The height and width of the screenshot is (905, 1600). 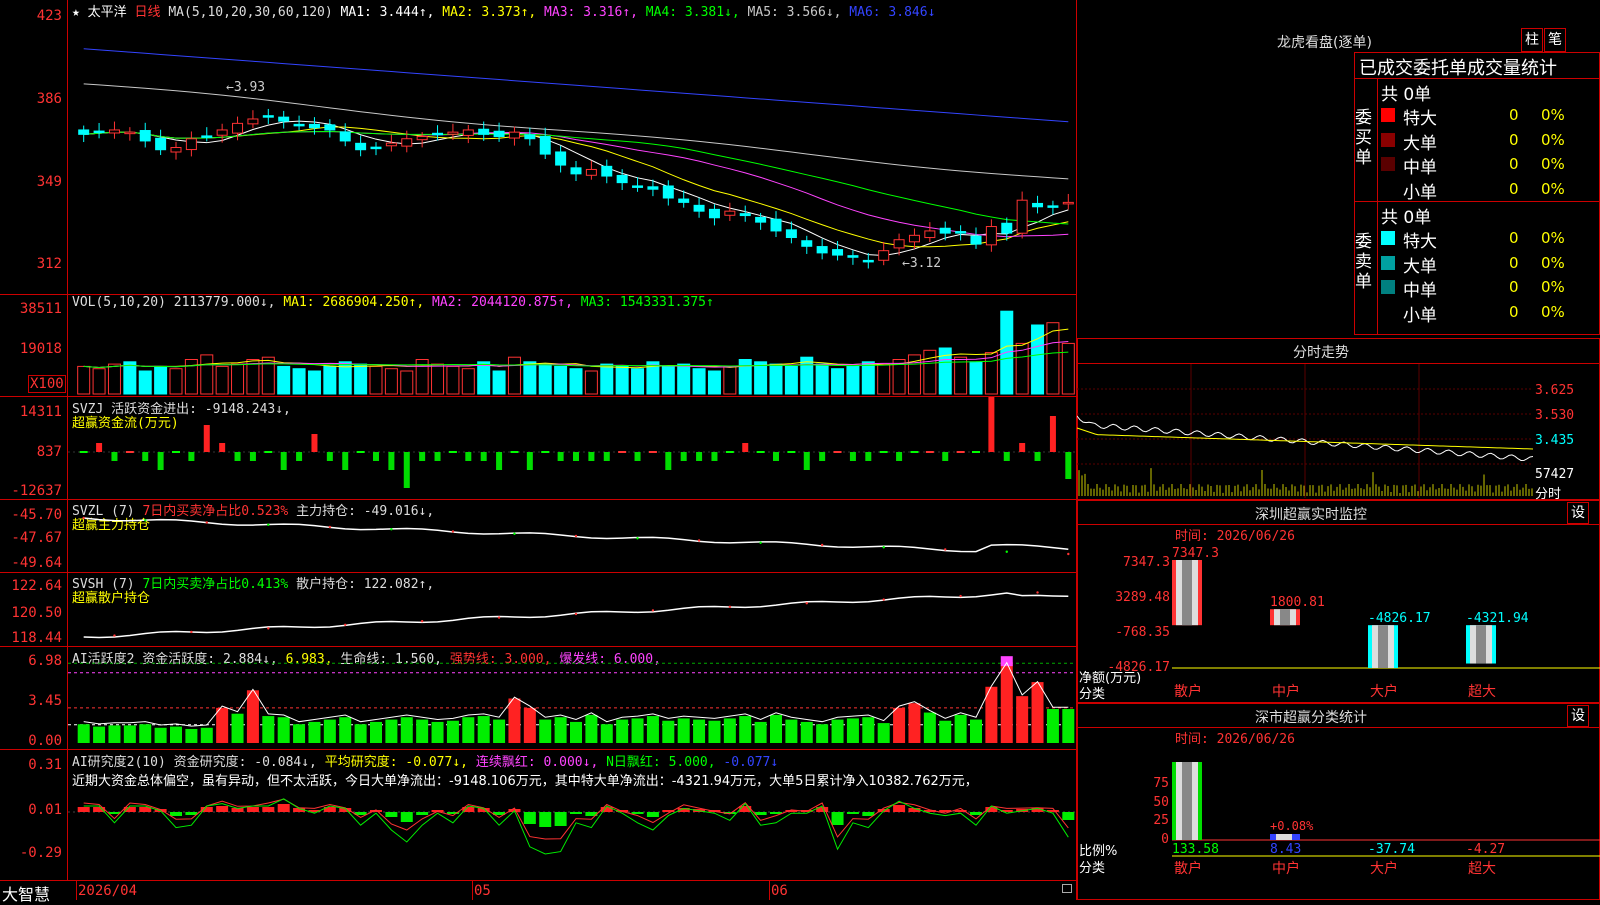 What do you see at coordinates (572, 536) in the screenshot?
I see `svzl-chart` at bounding box center [572, 536].